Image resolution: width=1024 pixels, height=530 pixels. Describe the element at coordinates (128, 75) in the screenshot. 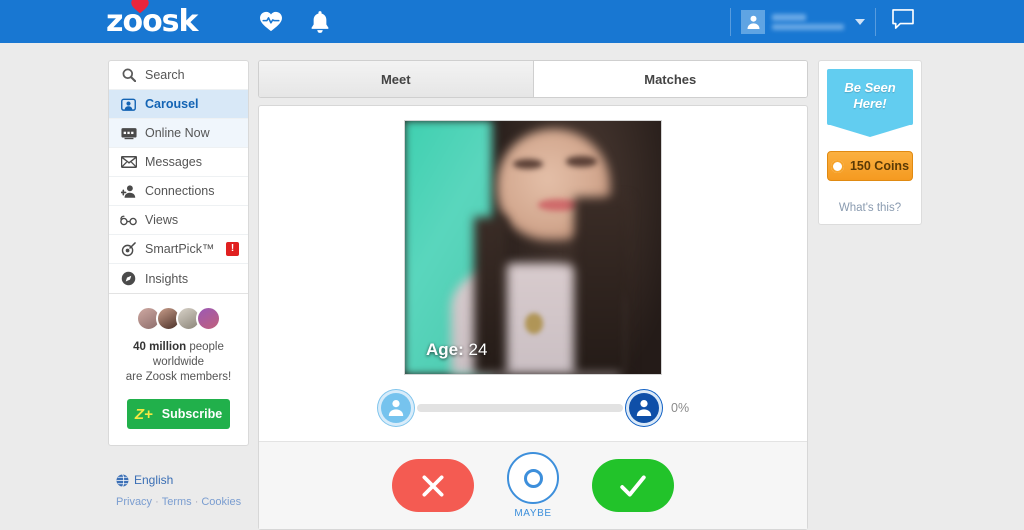

I see `search-icon` at that location.